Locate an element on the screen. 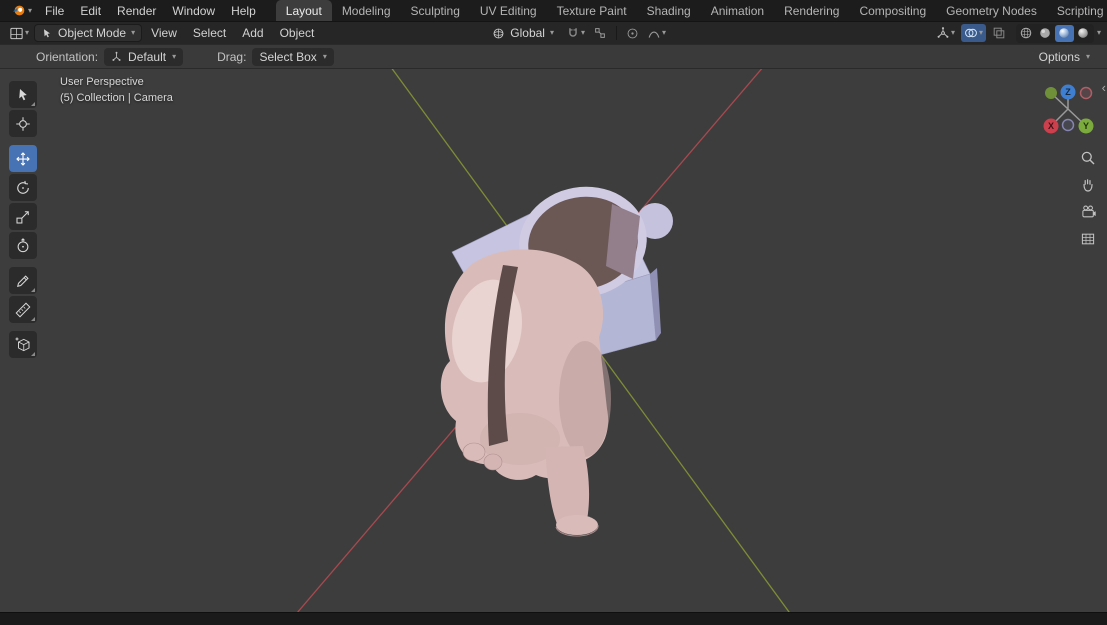 The image size is (1107, 625). tab-scripting: Scripting is located at coordinates (1077, 10).